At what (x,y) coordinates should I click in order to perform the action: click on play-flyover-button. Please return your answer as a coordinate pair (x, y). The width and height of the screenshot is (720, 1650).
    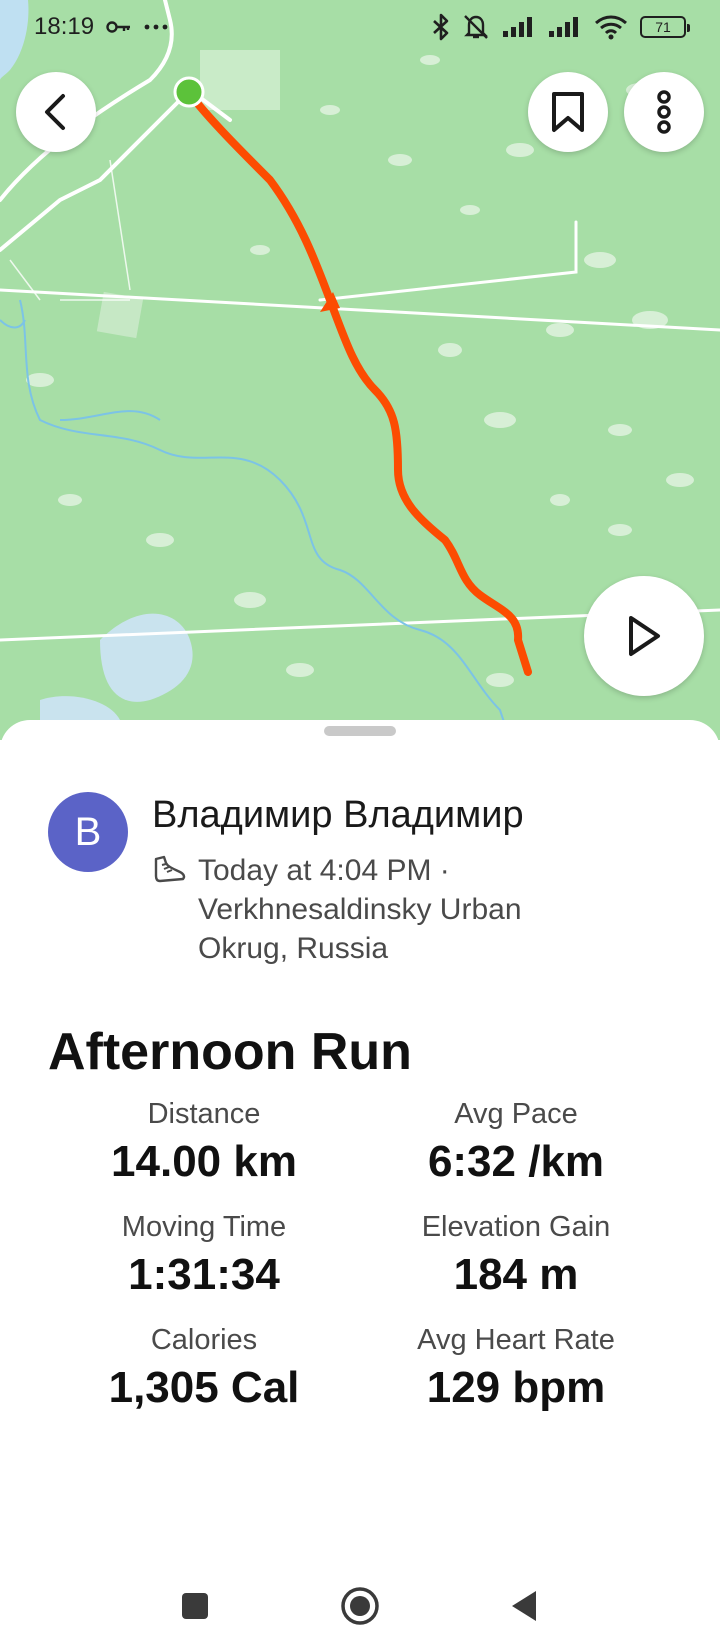
    Looking at the image, I should click on (644, 636).